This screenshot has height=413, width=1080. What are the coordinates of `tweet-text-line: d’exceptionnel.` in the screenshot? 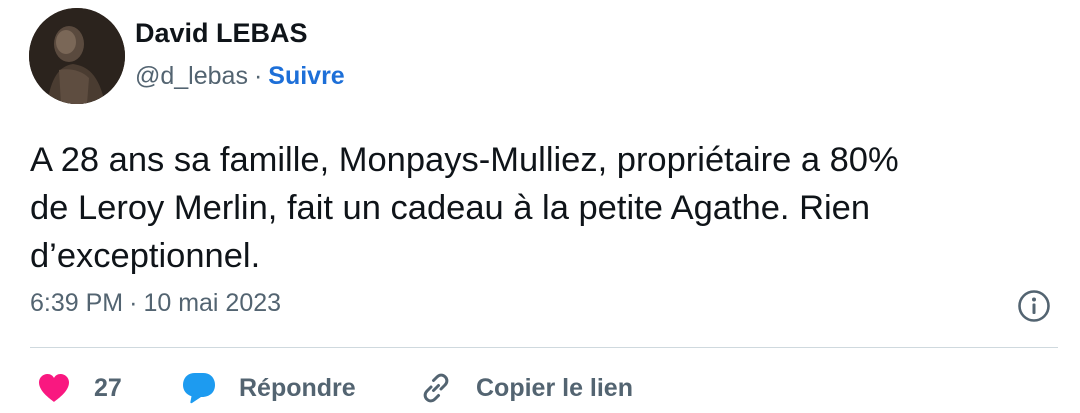 It's located at (145, 256).